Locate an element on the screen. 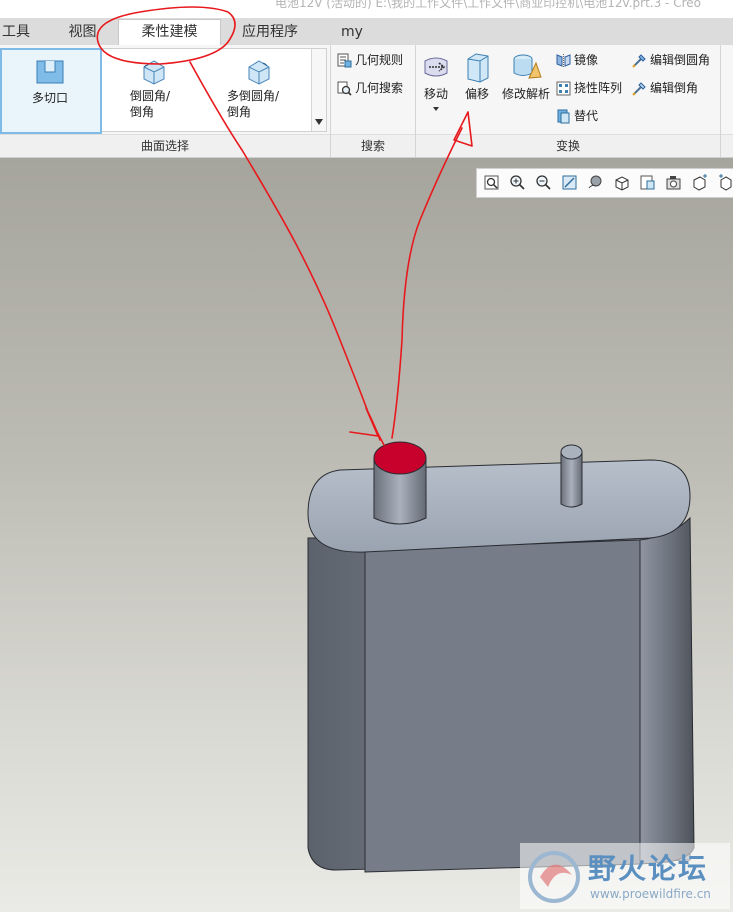  forum-watermark: 野火论坛 www.proewildfire.cn is located at coordinates (625, 876).